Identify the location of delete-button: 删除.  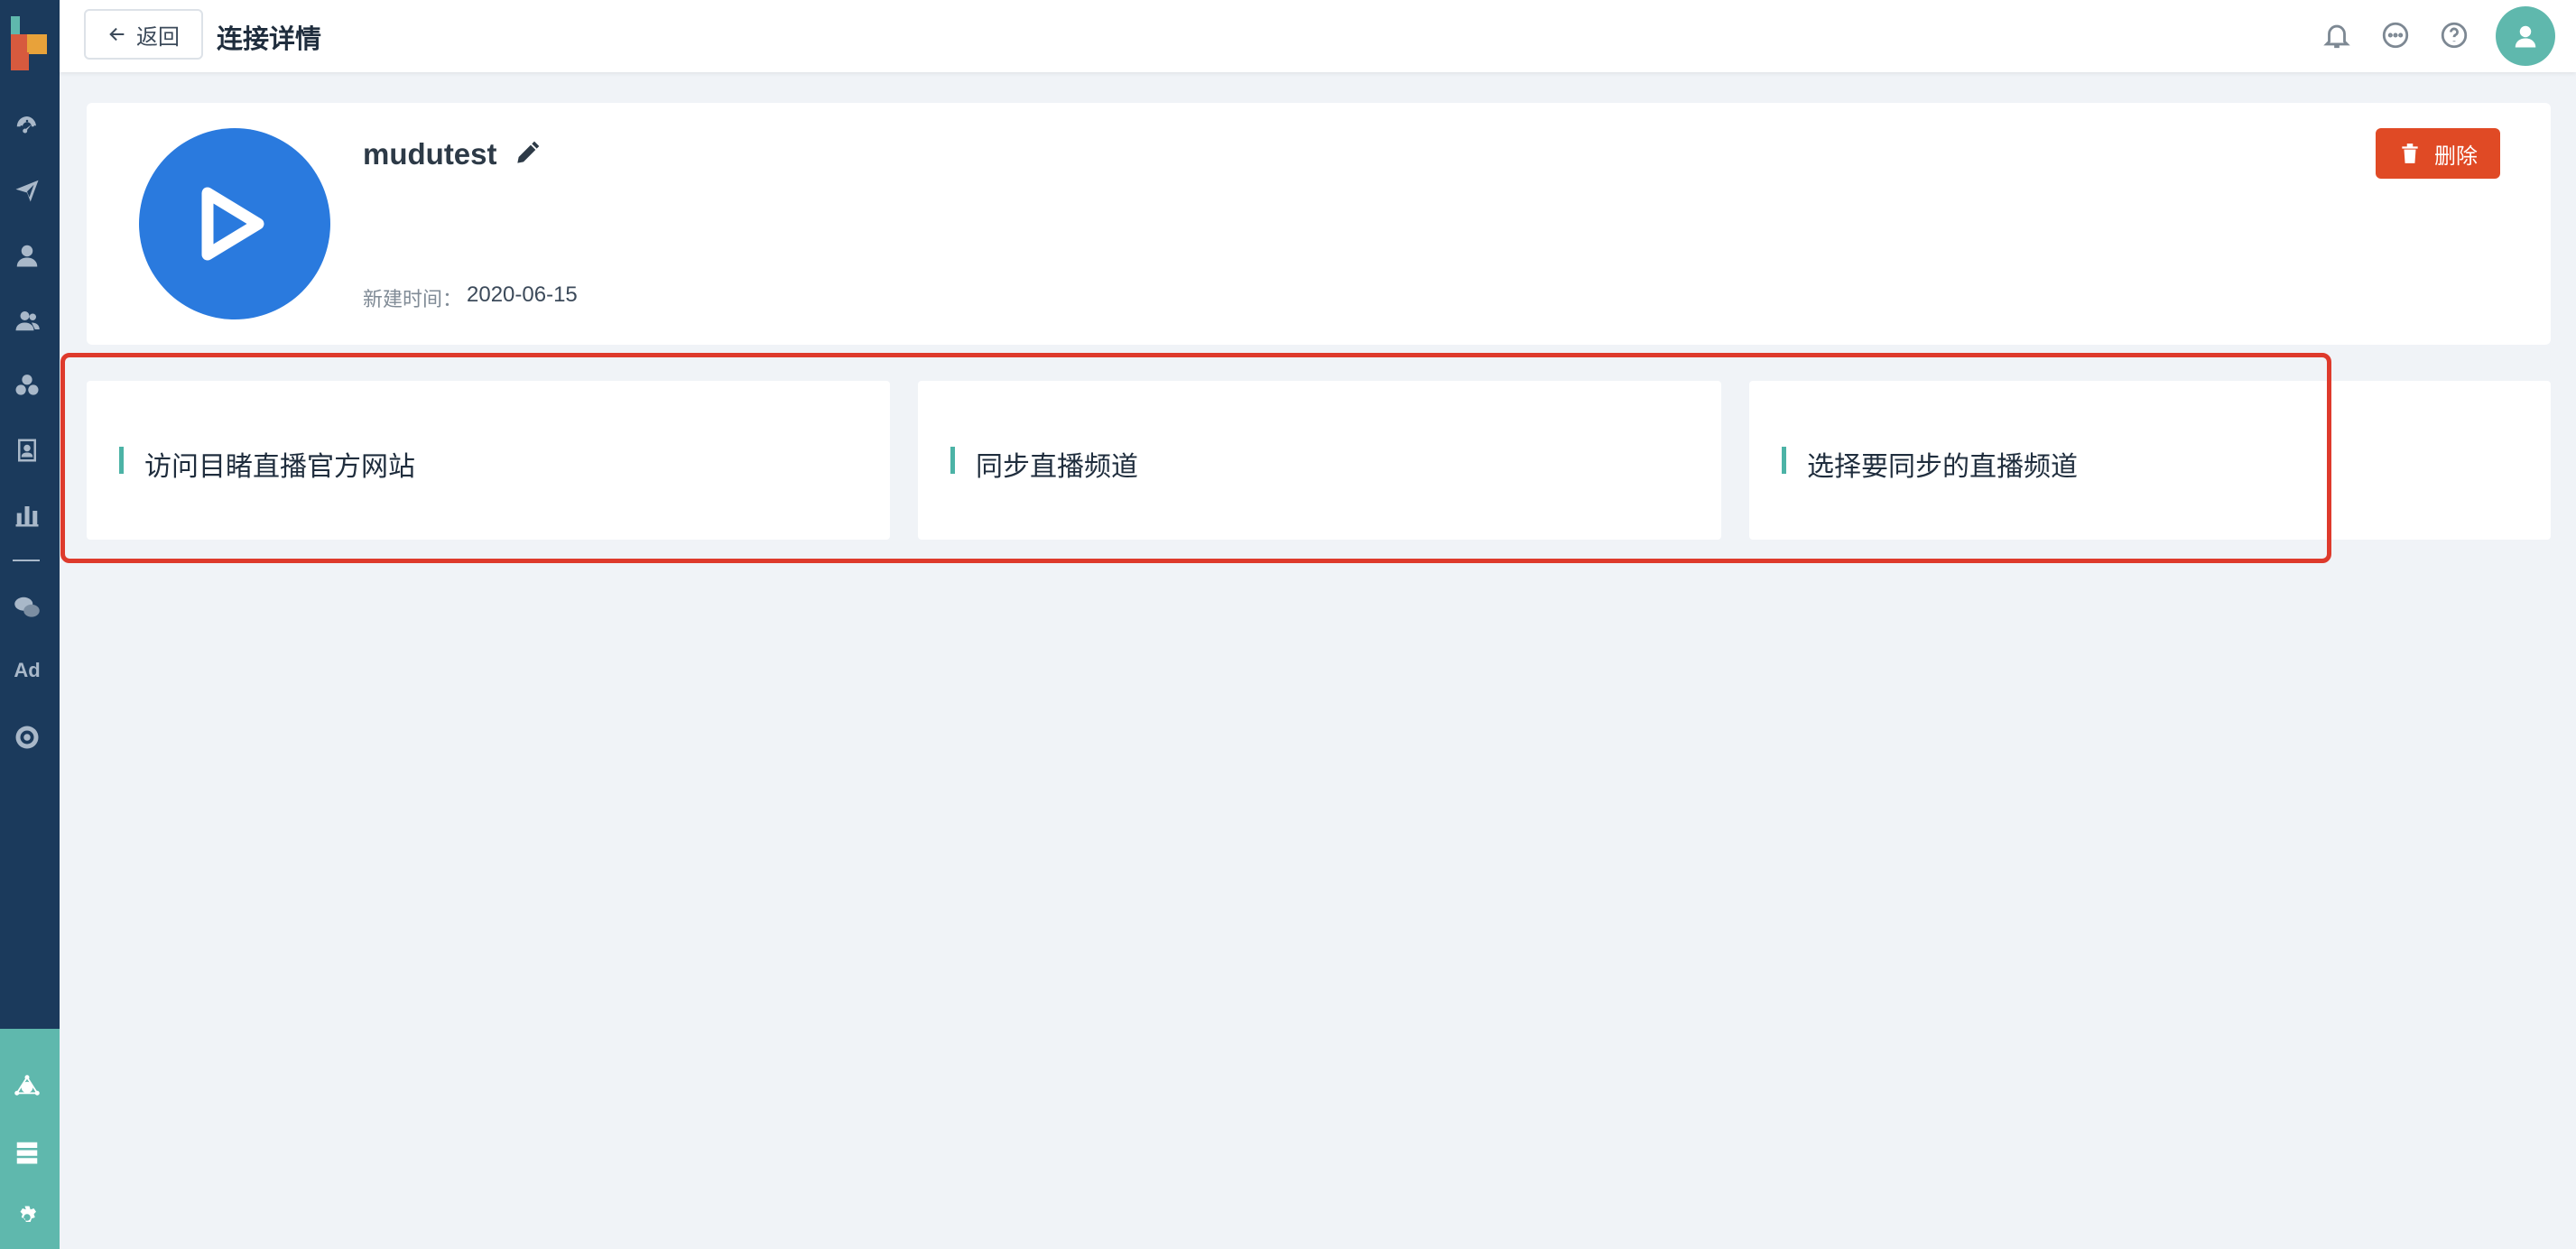
(2438, 153).